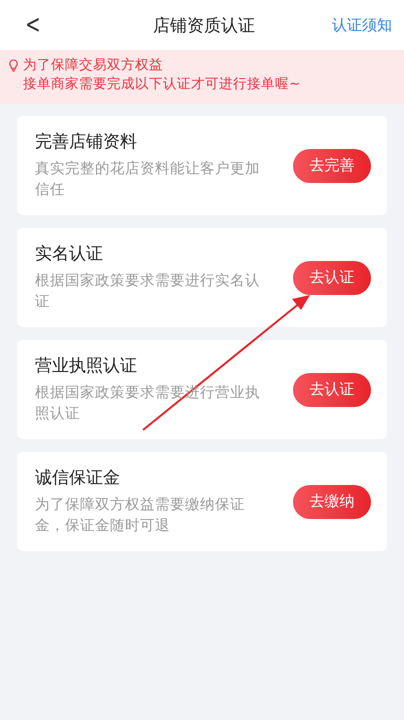 Image resolution: width=404 pixels, height=720 pixels. I want to click on card-description: 真实完整的花店资料能让客户更加信任, so click(148, 180).